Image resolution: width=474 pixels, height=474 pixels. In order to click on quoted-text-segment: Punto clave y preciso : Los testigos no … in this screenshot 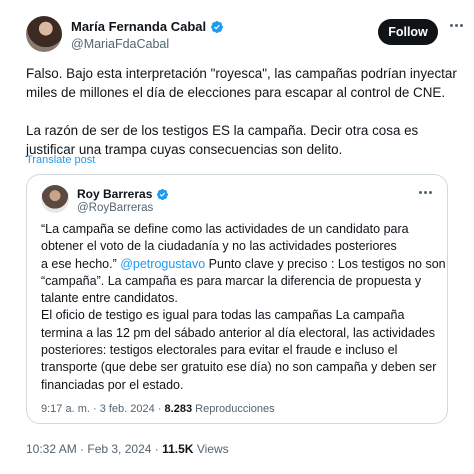, I will do `click(325, 263)`.